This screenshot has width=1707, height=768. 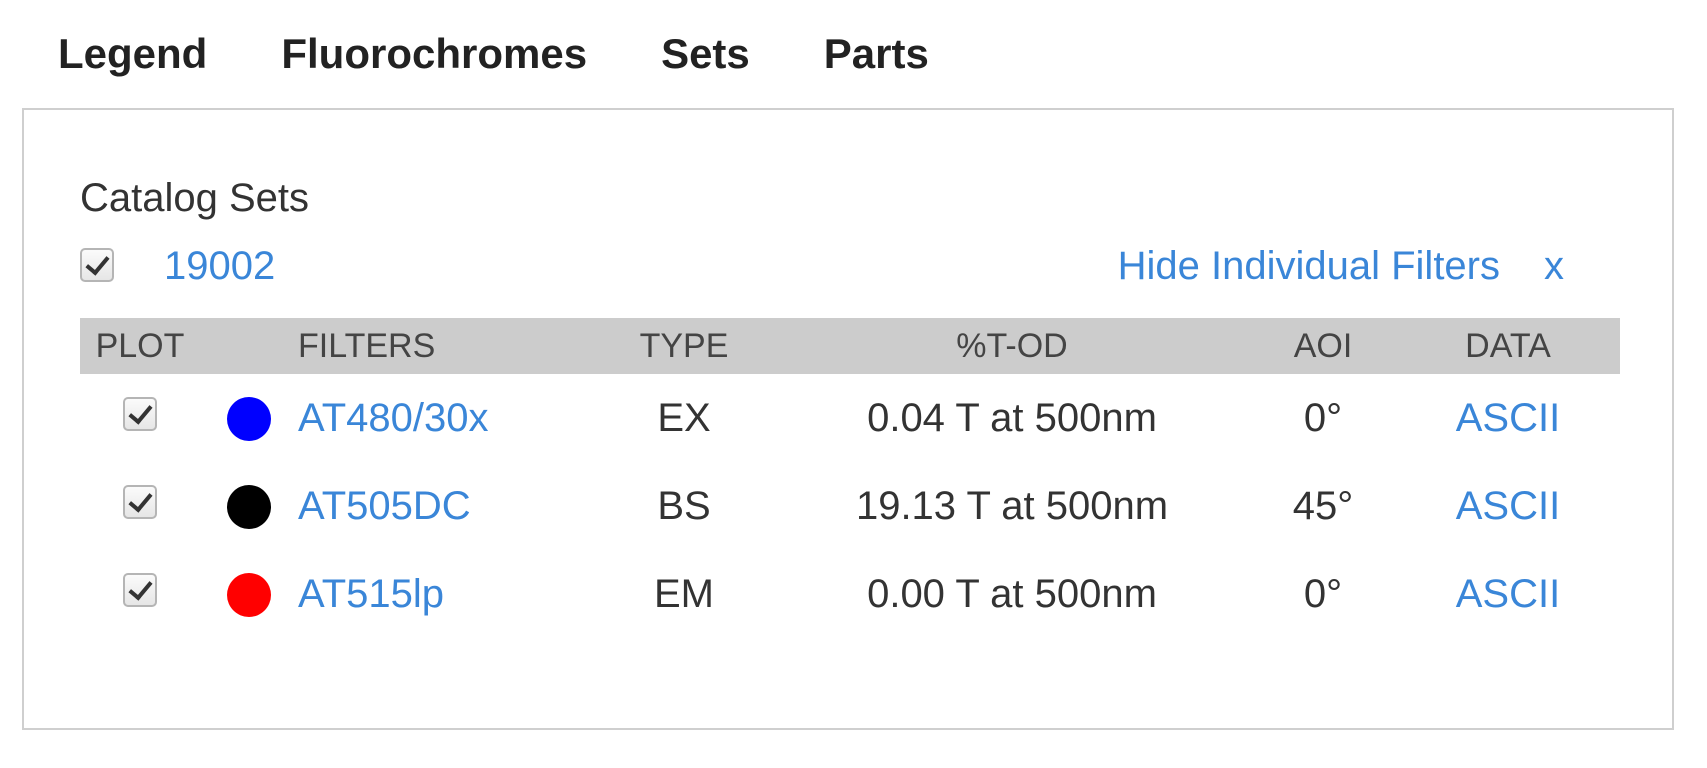 I want to click on header-filters: FILTERS, so click(x=367, y=345).